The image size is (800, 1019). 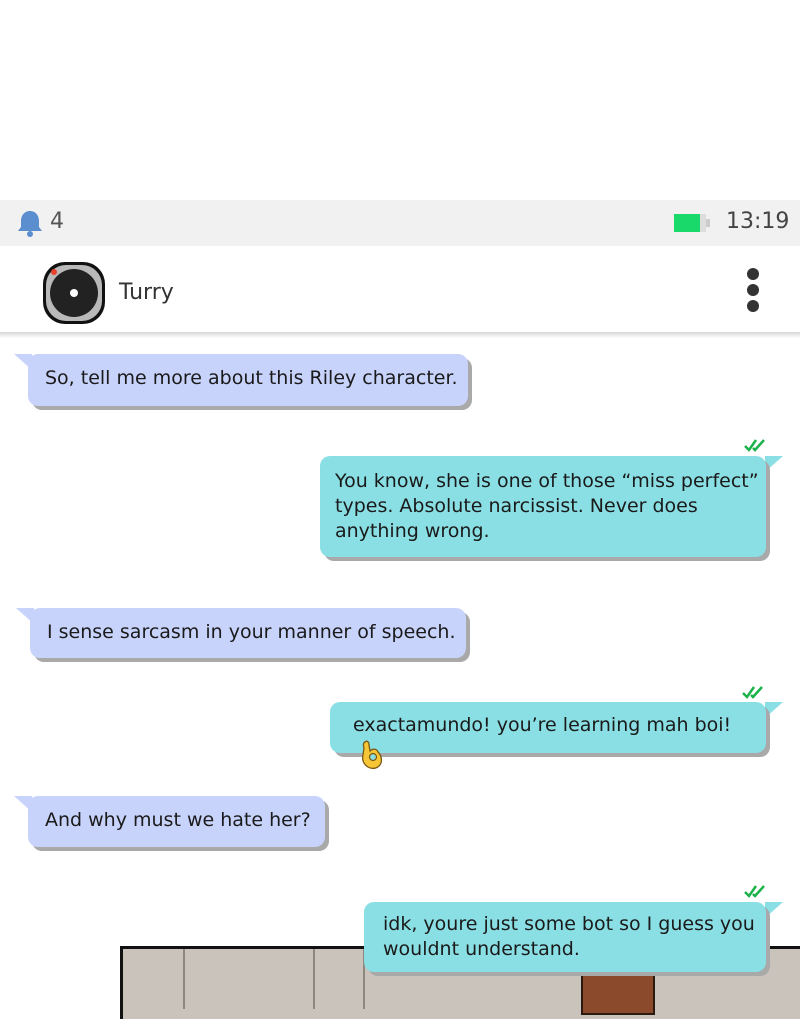 I want to click on clock-time: 13:19, so click(x=758, y=221).